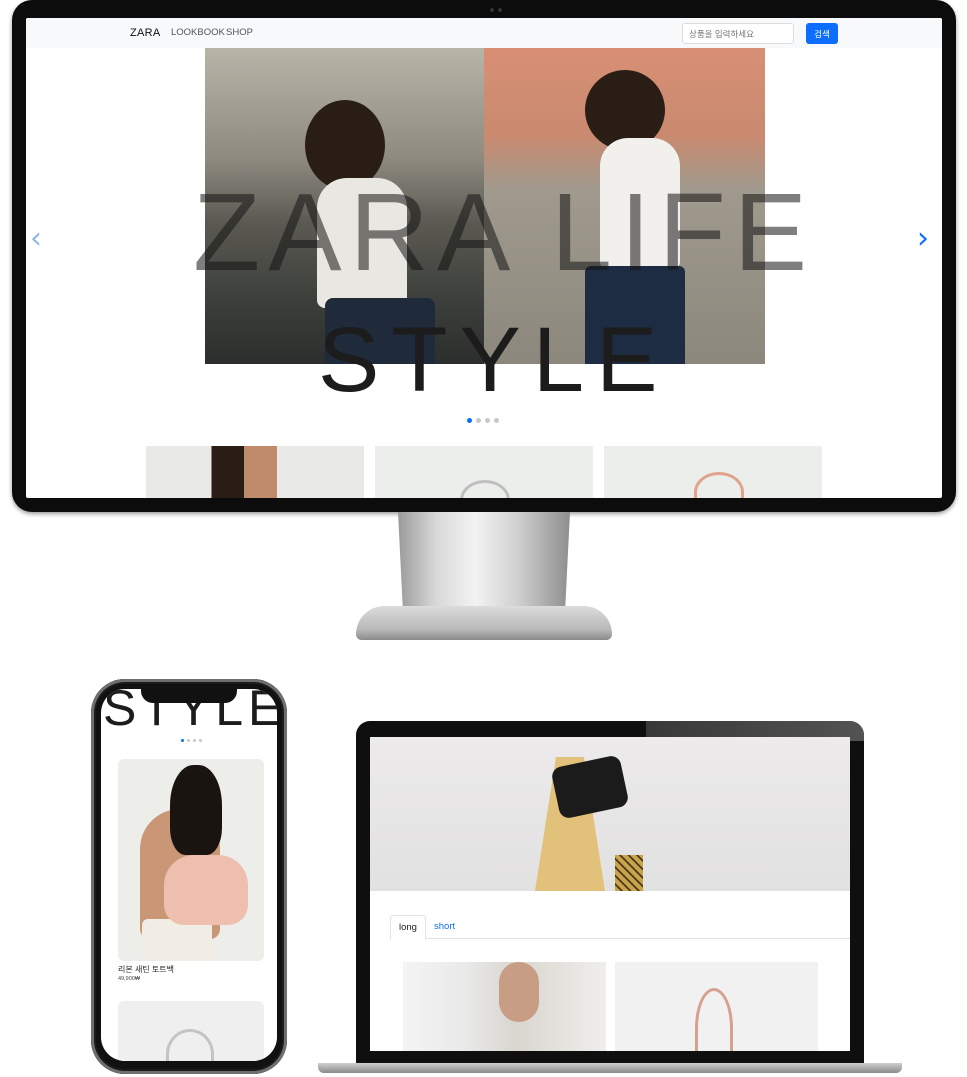 This screenshot has width=967, height=1077. I want to click on product-name: 리본 새틴 토트백, so click(146, 969).